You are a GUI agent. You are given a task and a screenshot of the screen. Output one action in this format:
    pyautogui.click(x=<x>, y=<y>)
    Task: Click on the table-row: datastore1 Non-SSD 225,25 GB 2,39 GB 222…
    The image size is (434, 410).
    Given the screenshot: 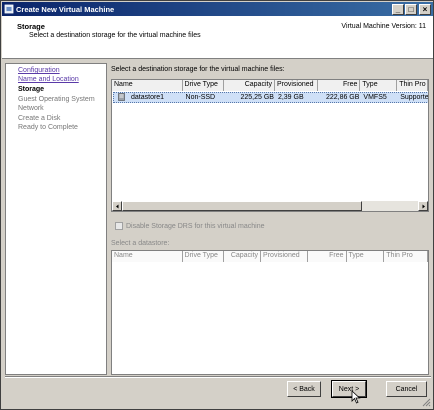 What is the action you would take?
    pyautogui.click(x=270, y=97)
    